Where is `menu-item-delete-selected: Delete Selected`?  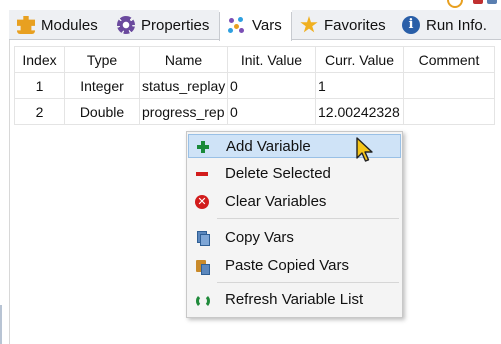 menu-item-delete-selected: Delete Selected is located at coordinates (294, 174).